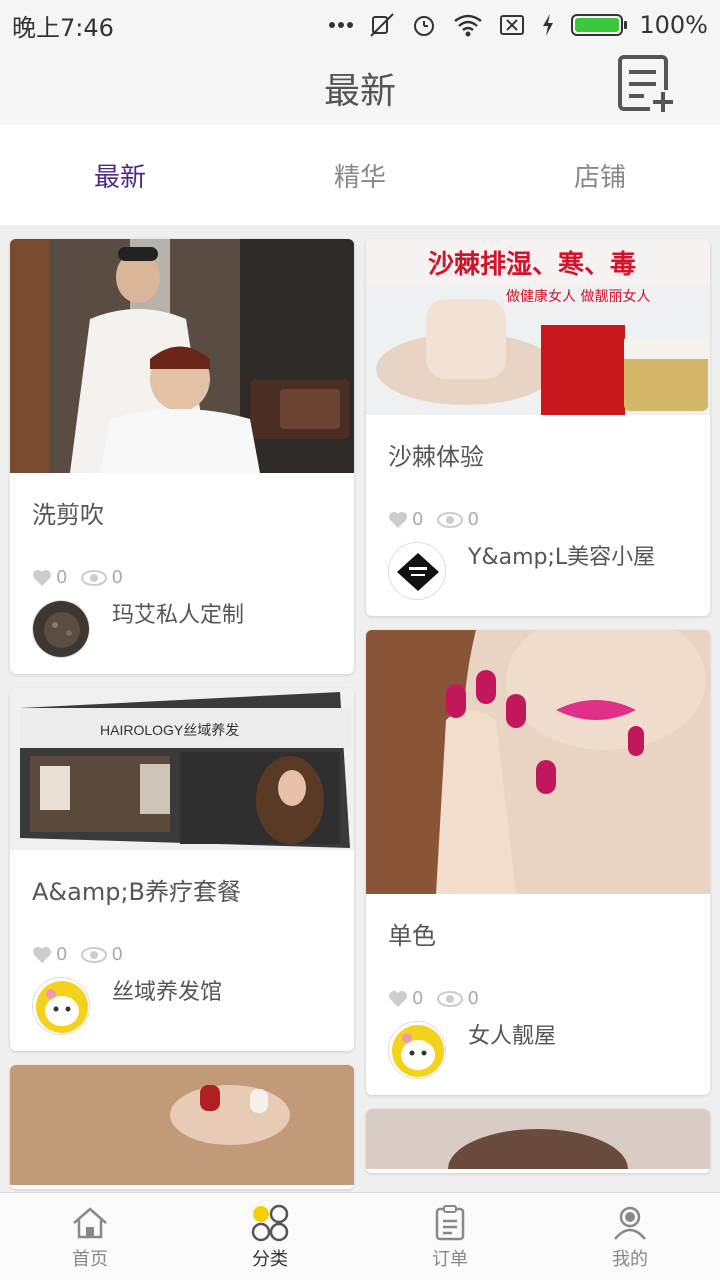  I want to click on tab-latest: 最新, so click(120, 175).